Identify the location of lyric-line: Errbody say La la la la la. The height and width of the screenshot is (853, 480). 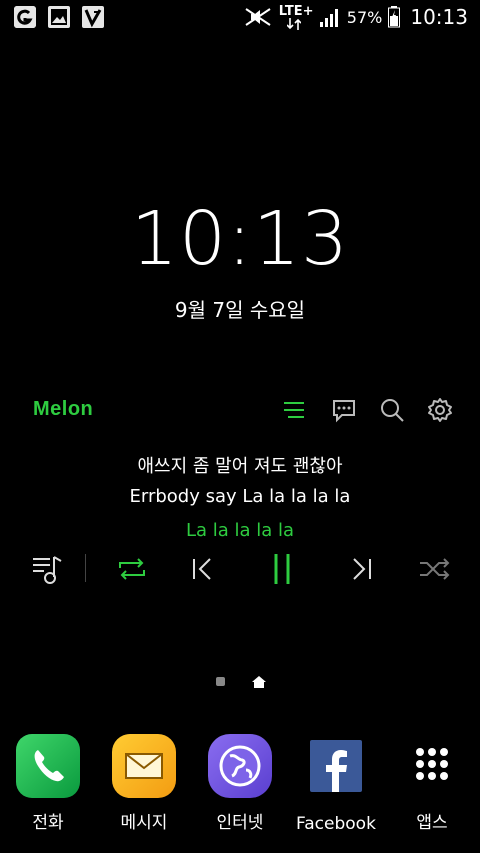
(240, 496).